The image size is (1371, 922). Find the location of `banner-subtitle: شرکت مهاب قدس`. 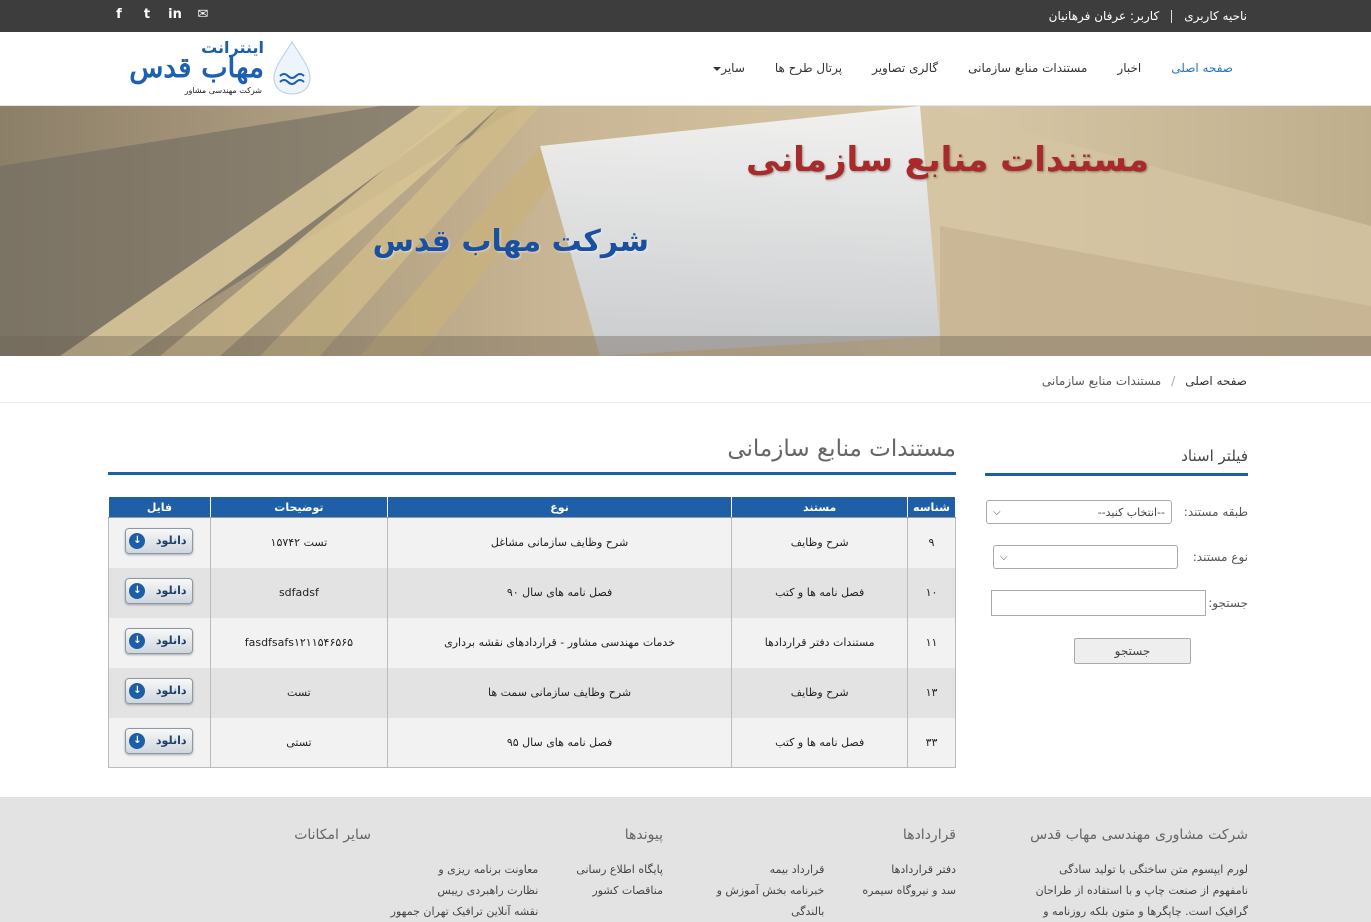

banner-subtitle: شرکت مهاب قدس is located at coordinates (510, 241).